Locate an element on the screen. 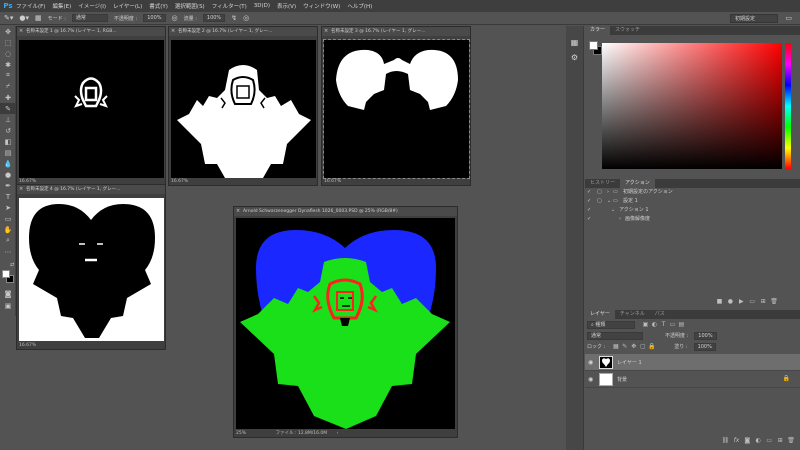 Image resolution: width=800 pixels, height=450 pixels. link-layers-icon: ⛓ is located at coordinates (725, 441).